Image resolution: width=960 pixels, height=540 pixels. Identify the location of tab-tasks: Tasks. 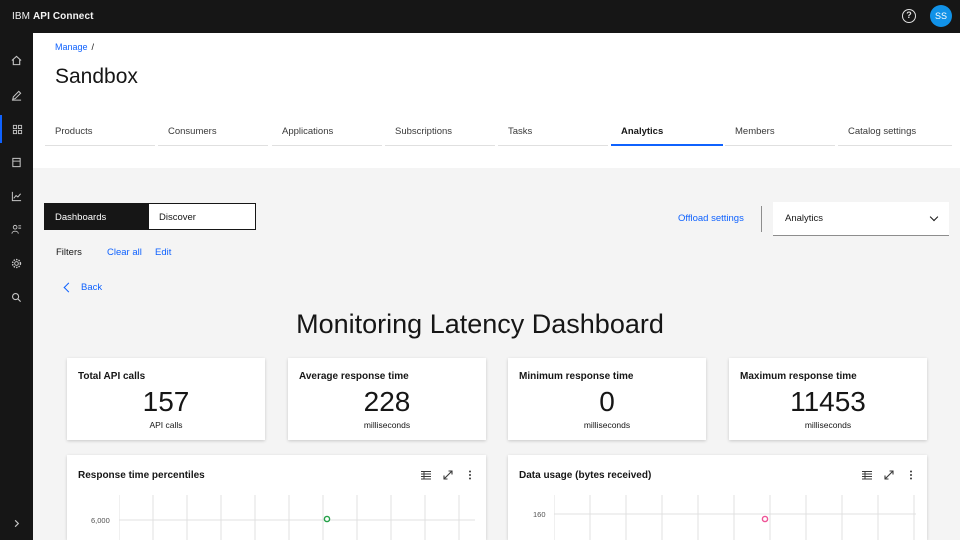
(553, 132).